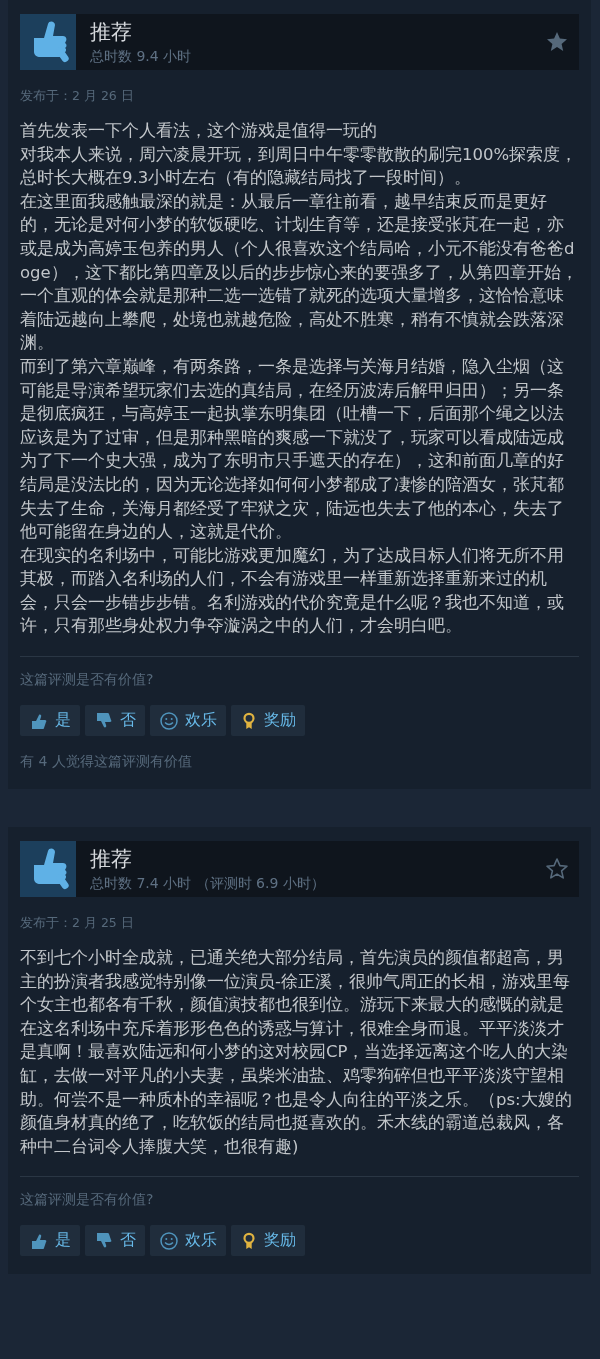  Describe the element at coordinates (292, 591) in the screenshot. I see `review-paragraph: 在现实的名利场中，可能比游戏更加魔幻，为了达成目标人们将无所不用其极，而踏入名利场的人们，不会有游戏里一样重新选择重新来过的机会，只会一步错步步错。名利游戏的代价究竟是什么呢？我也不知道，或许，只有那些身处权力争夺漩涡之中的人们，才会明白吧。` at that location.